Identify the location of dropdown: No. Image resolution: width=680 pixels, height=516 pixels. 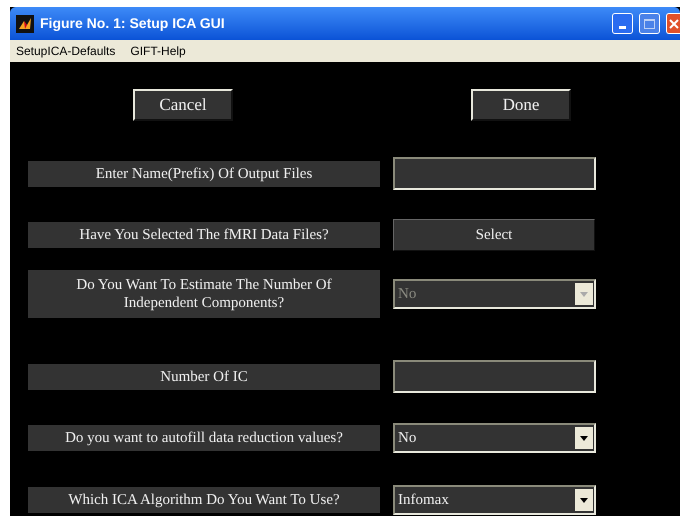
(494, 438).